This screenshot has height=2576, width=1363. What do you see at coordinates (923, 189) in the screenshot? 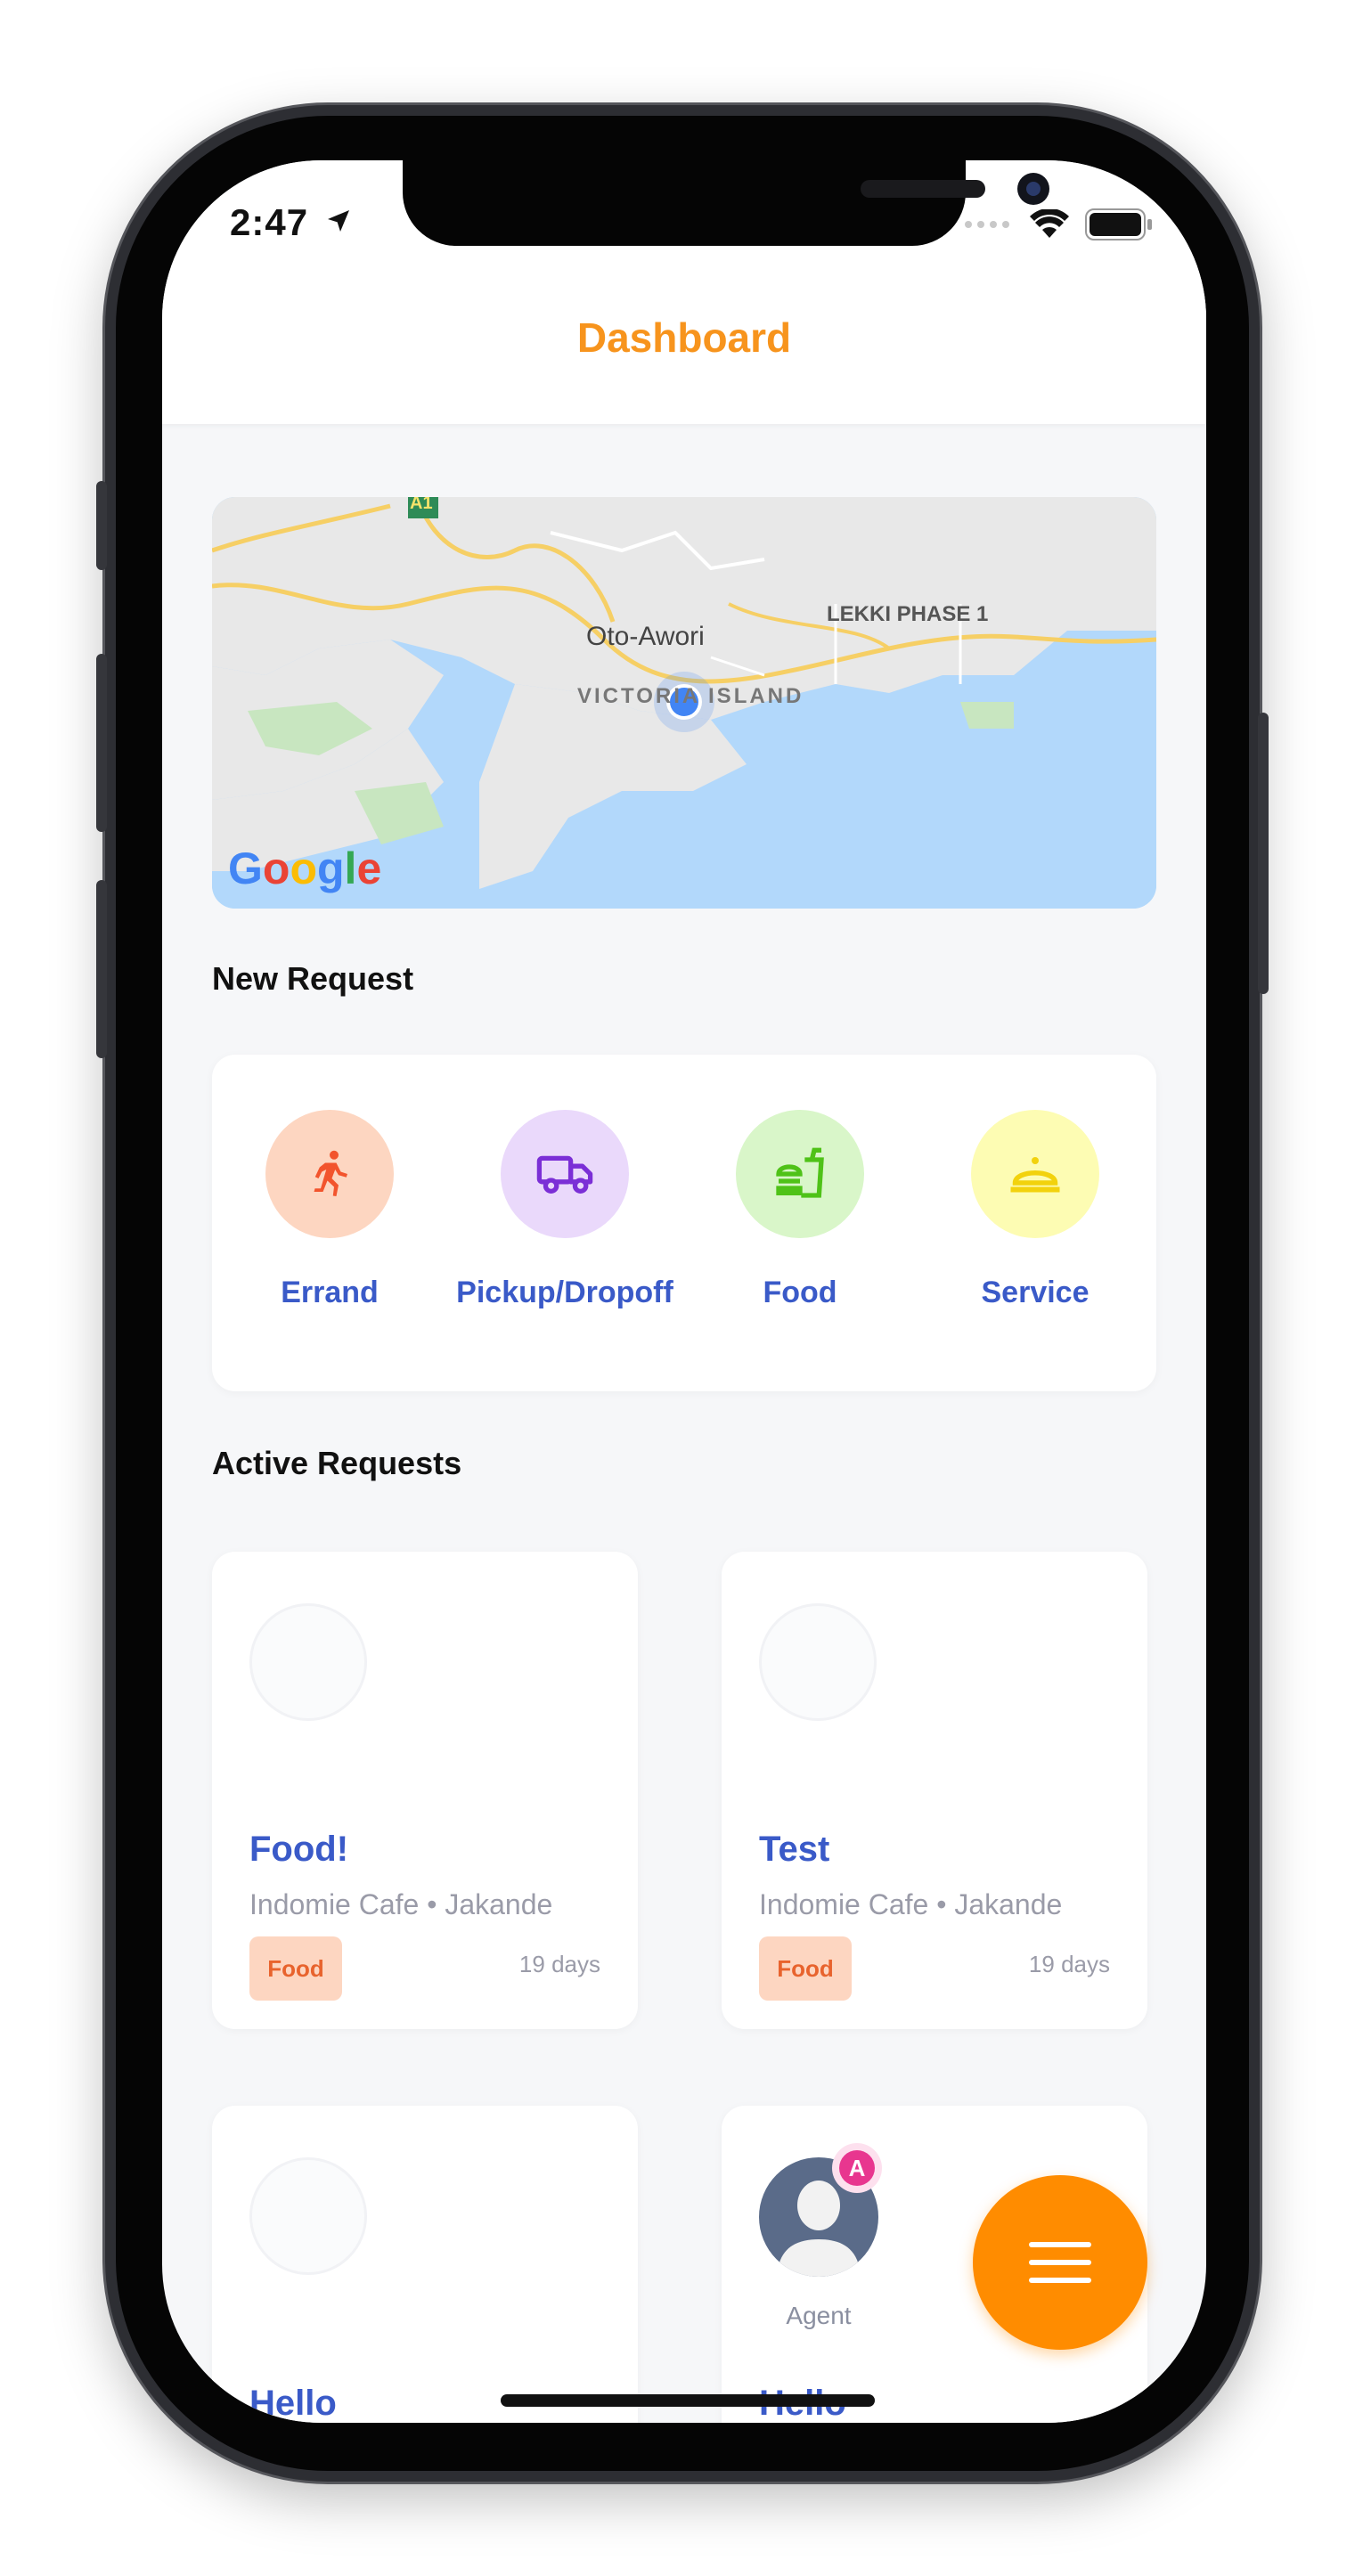
I see `speaker-grille` at bounding box center [923, 189].